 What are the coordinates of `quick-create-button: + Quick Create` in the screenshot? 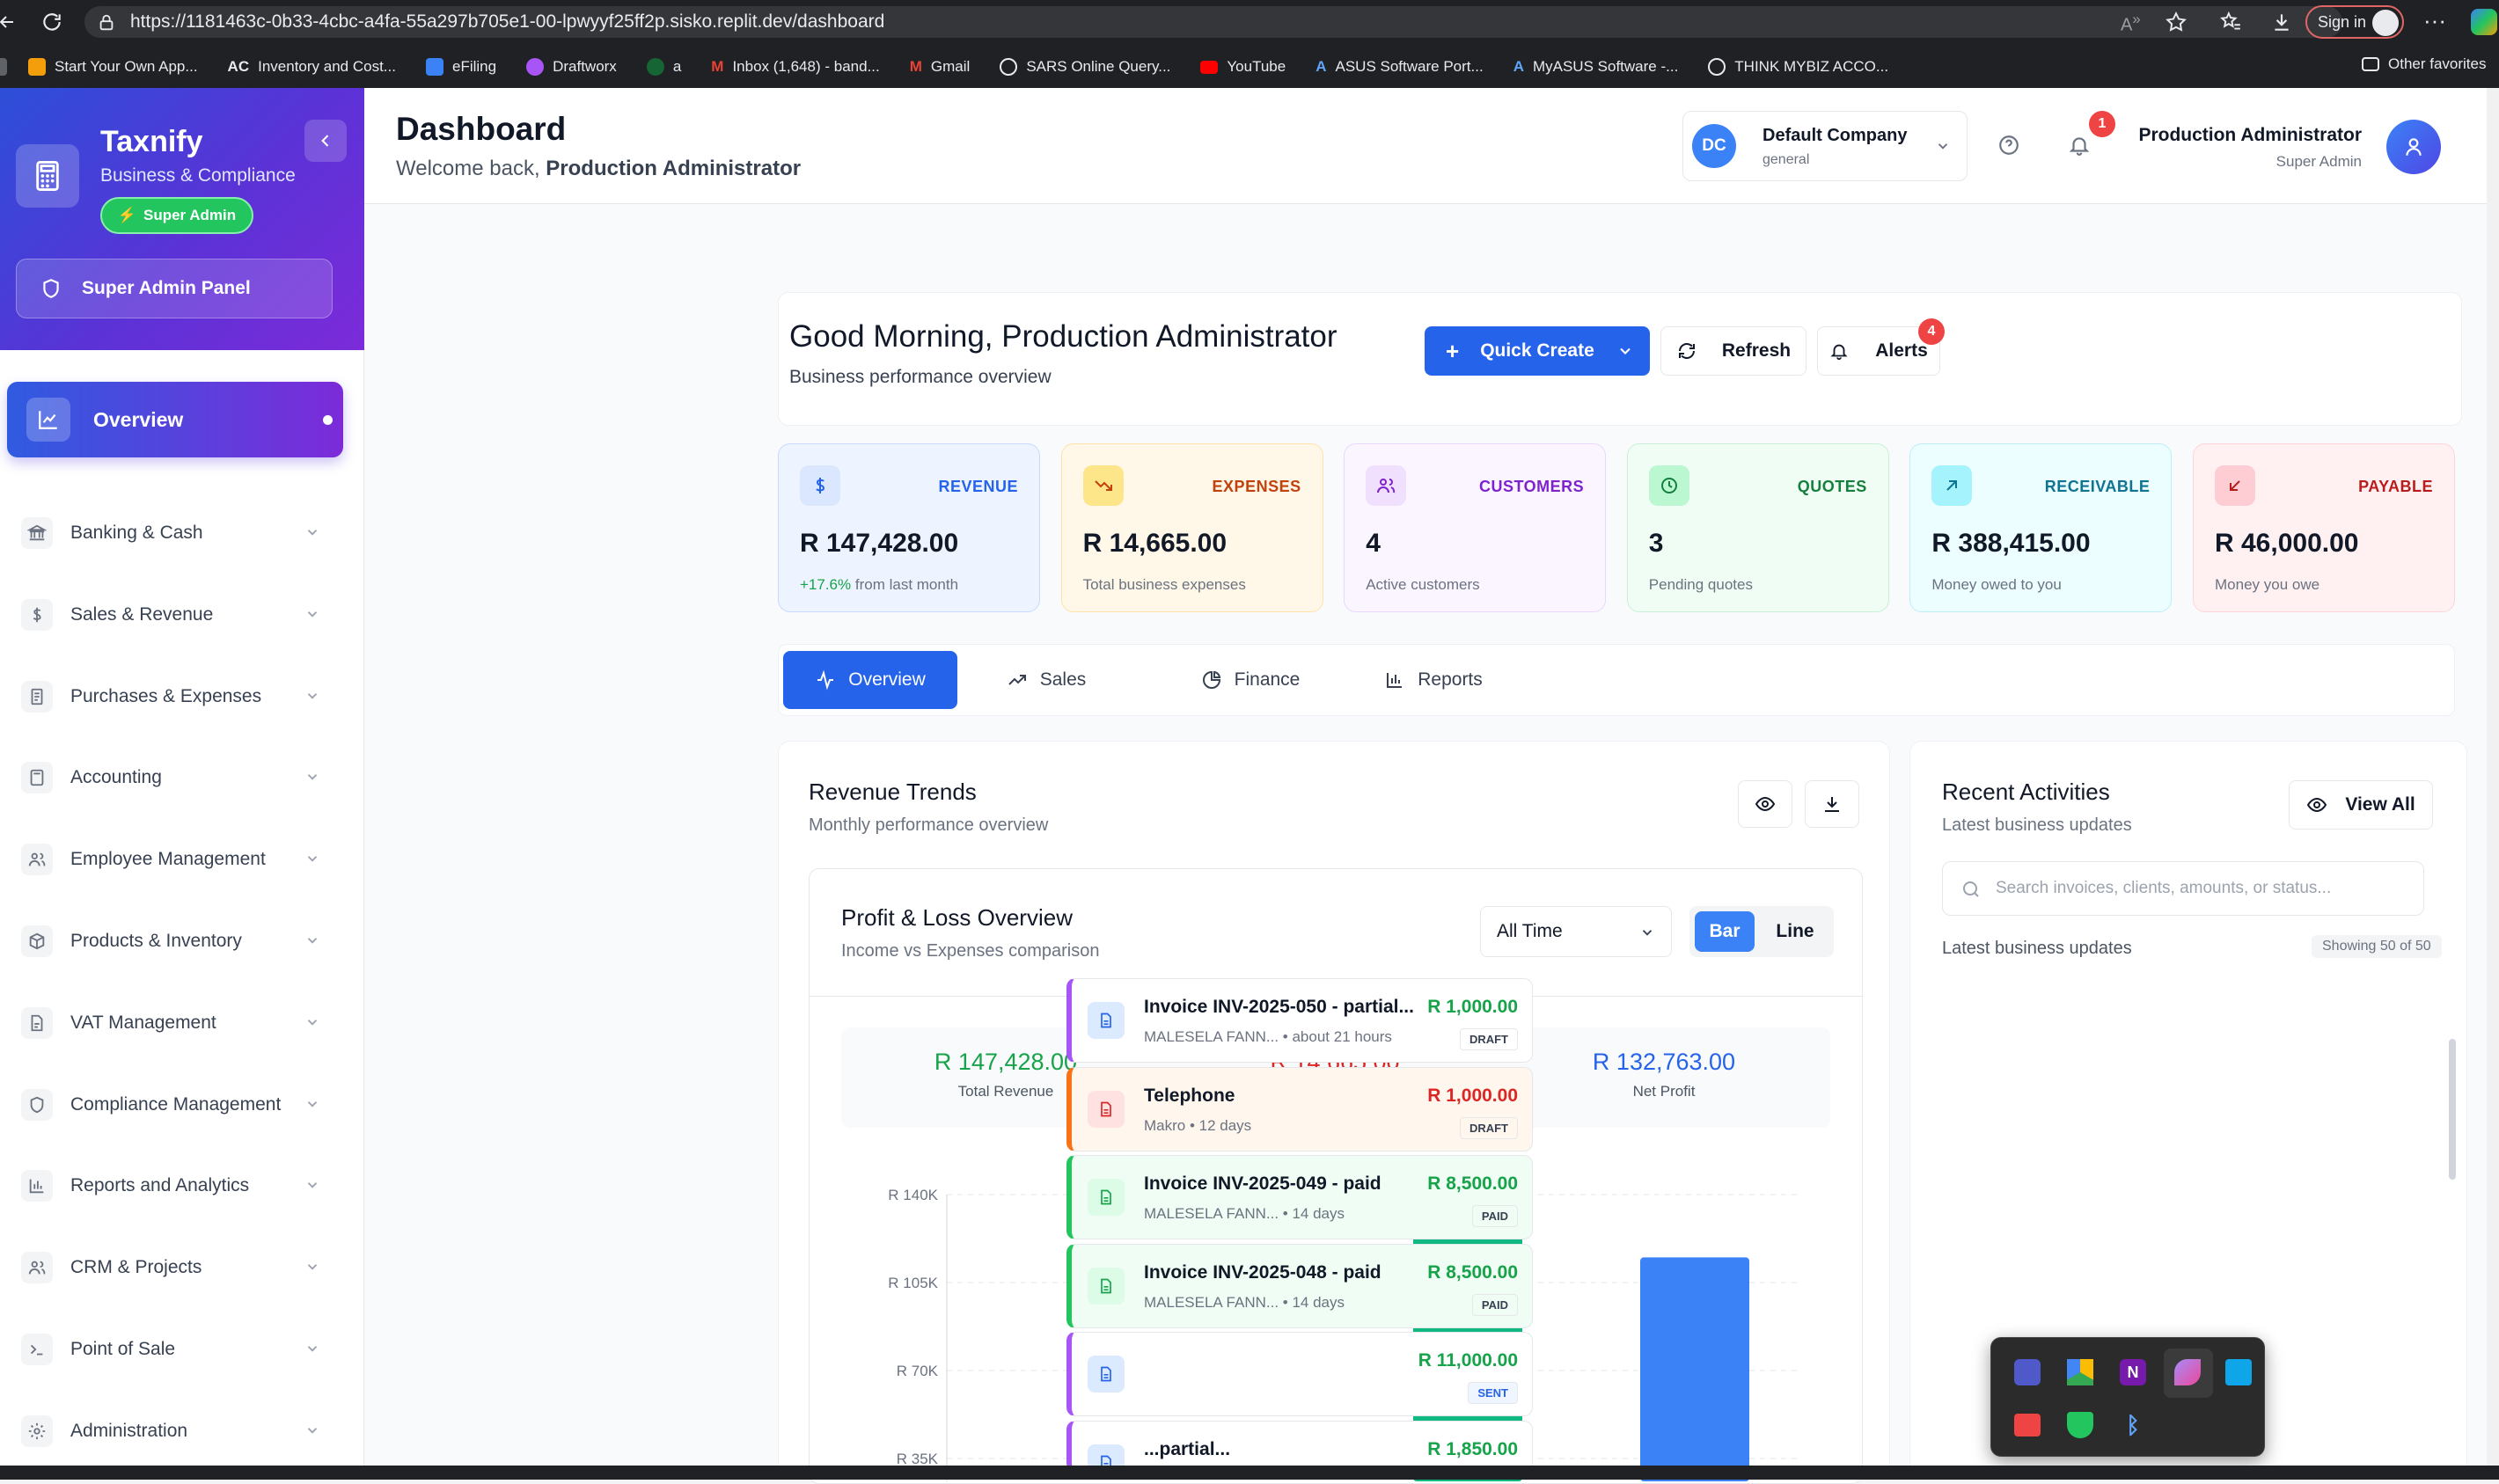 It's located at (1537, 351).